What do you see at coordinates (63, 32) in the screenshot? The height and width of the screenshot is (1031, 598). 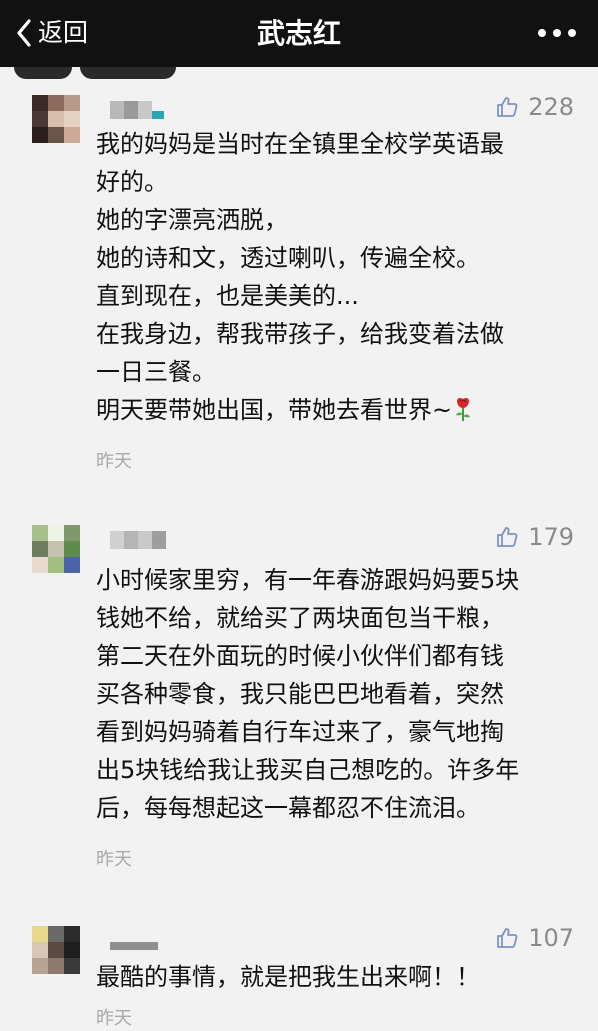 I see `back-label: 返回` at bounding box center [63, 32].